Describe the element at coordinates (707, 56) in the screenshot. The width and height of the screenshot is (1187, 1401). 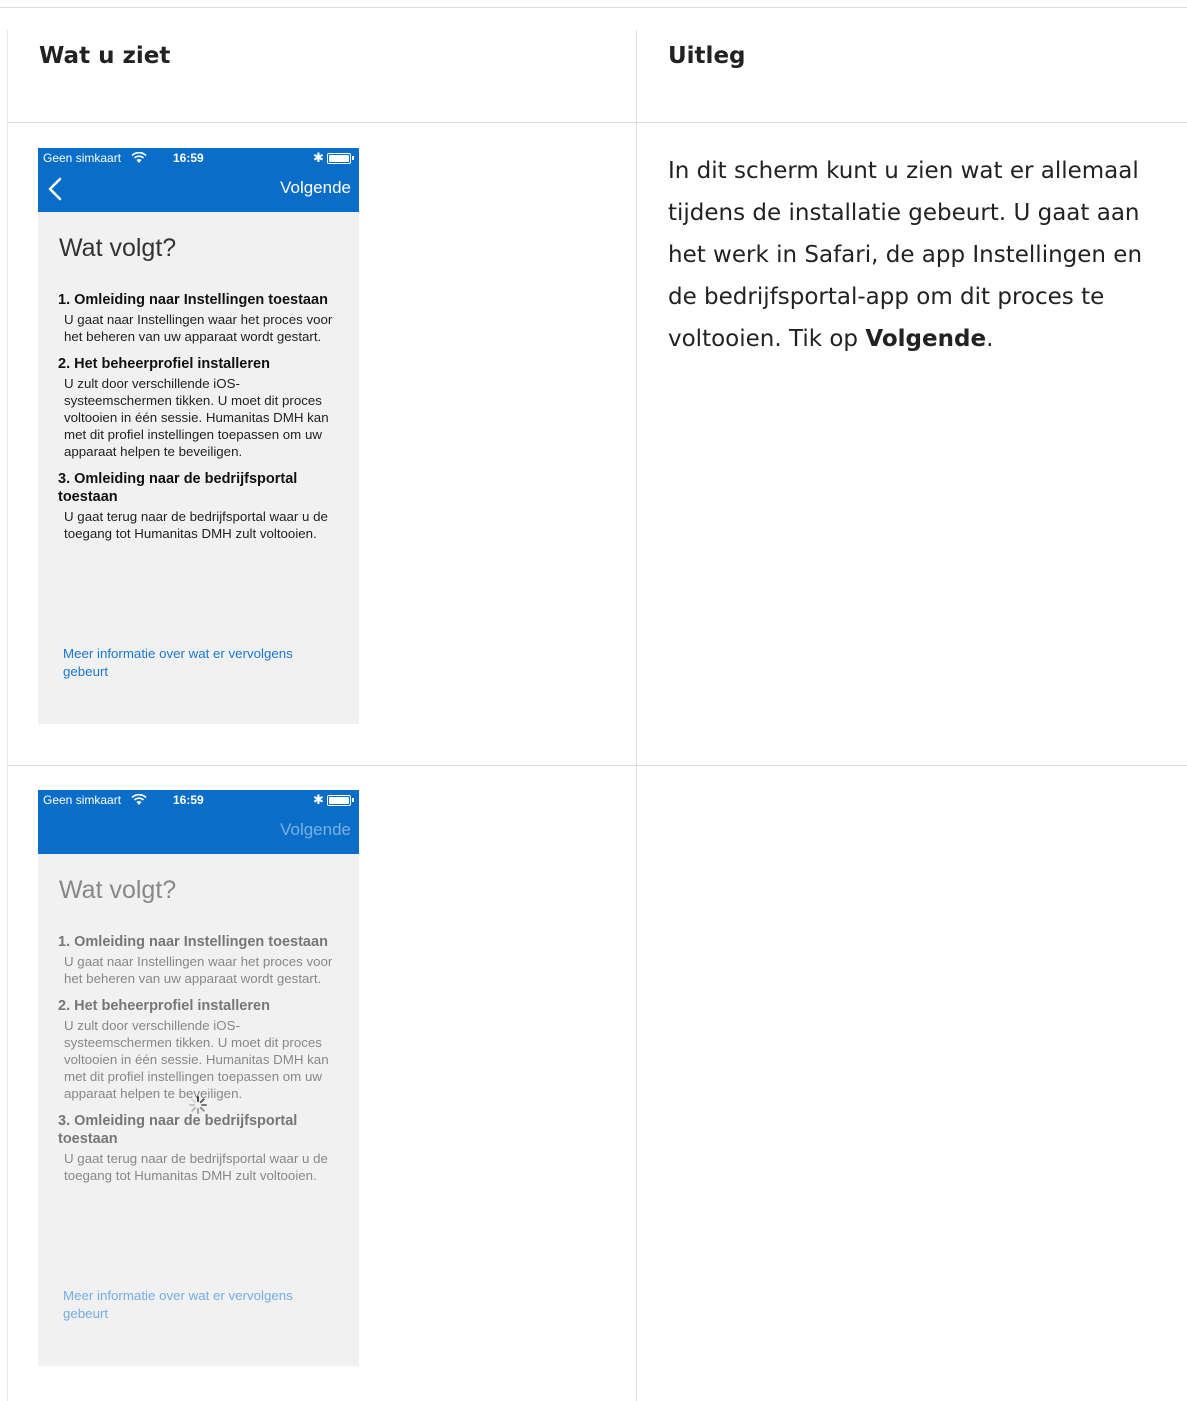
I see `column-header-explanation: Uitleg` at that location.